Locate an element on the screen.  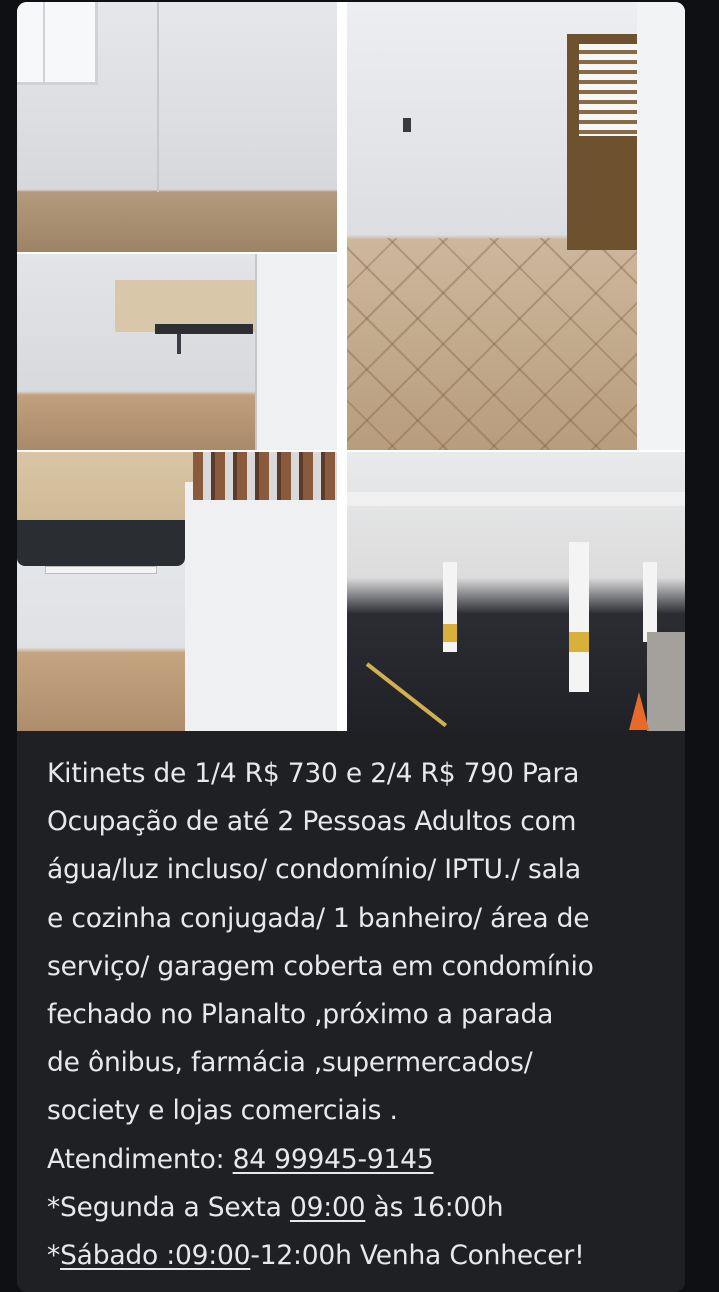
parking-line is located at coordinates (406, 695).